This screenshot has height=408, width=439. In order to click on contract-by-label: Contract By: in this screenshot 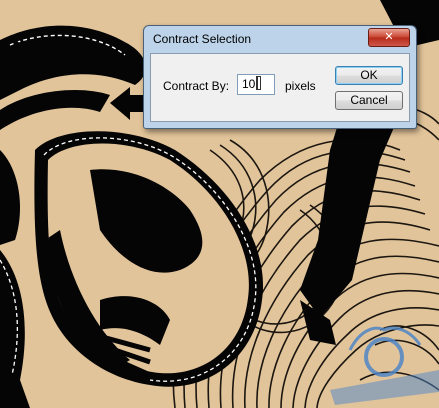, I will do `click(196, 86)`.